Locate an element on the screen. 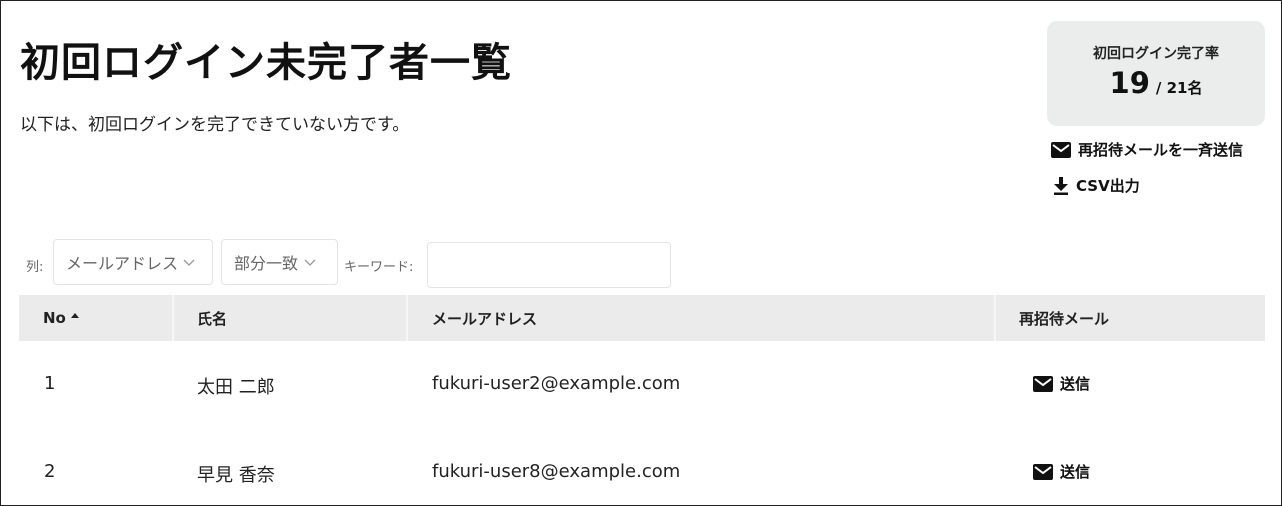 This screenshot has width=1282, height=506. column-filter-label: 列: is located at coordinates (35, 267).